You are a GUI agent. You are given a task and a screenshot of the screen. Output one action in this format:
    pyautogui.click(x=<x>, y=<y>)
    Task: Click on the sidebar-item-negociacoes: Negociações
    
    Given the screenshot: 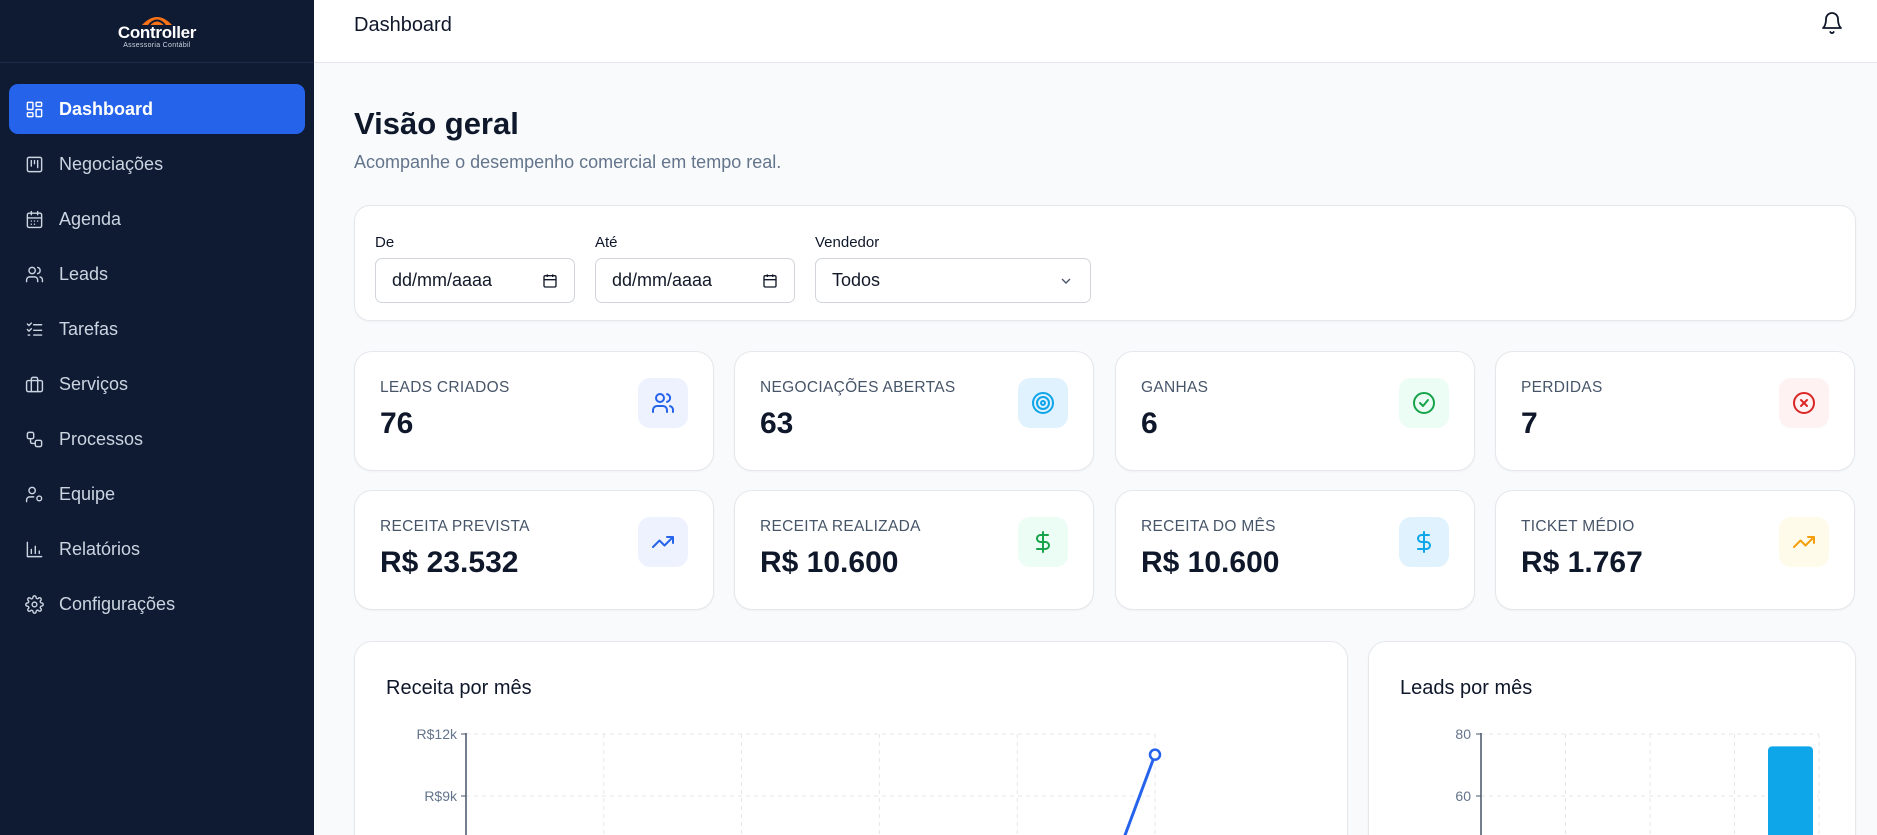 What is the action you would take?
    pyautogui.click(x=157, y=164)
    